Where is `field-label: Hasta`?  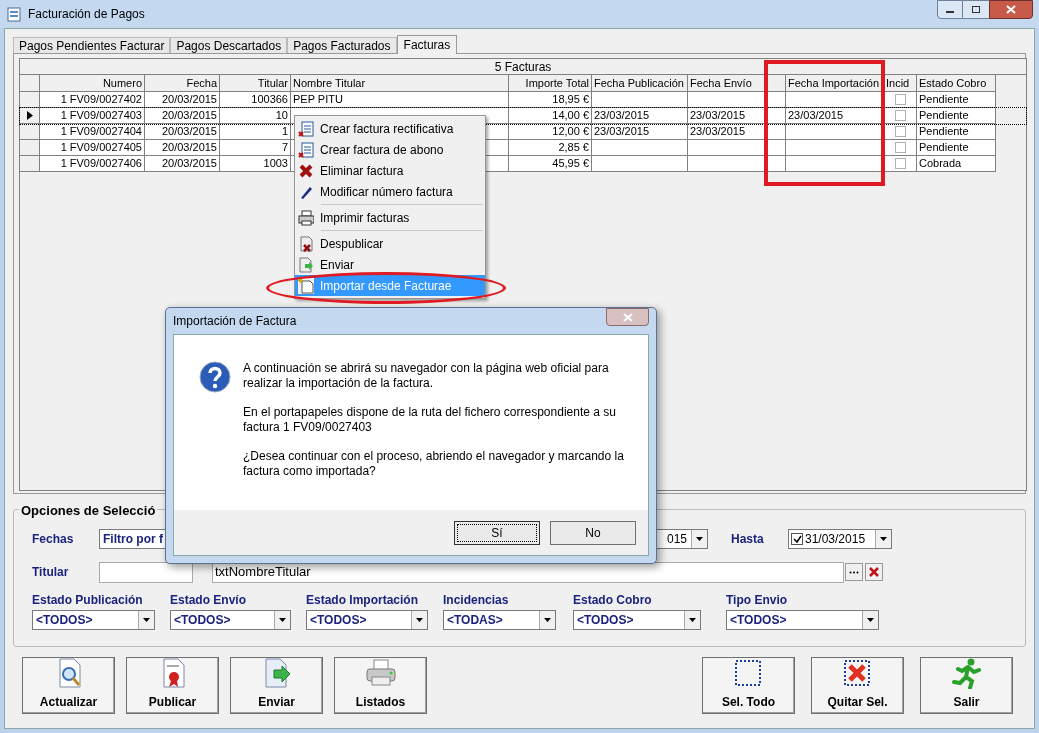
field-label: Hasta is located at coordinates (748, 539).